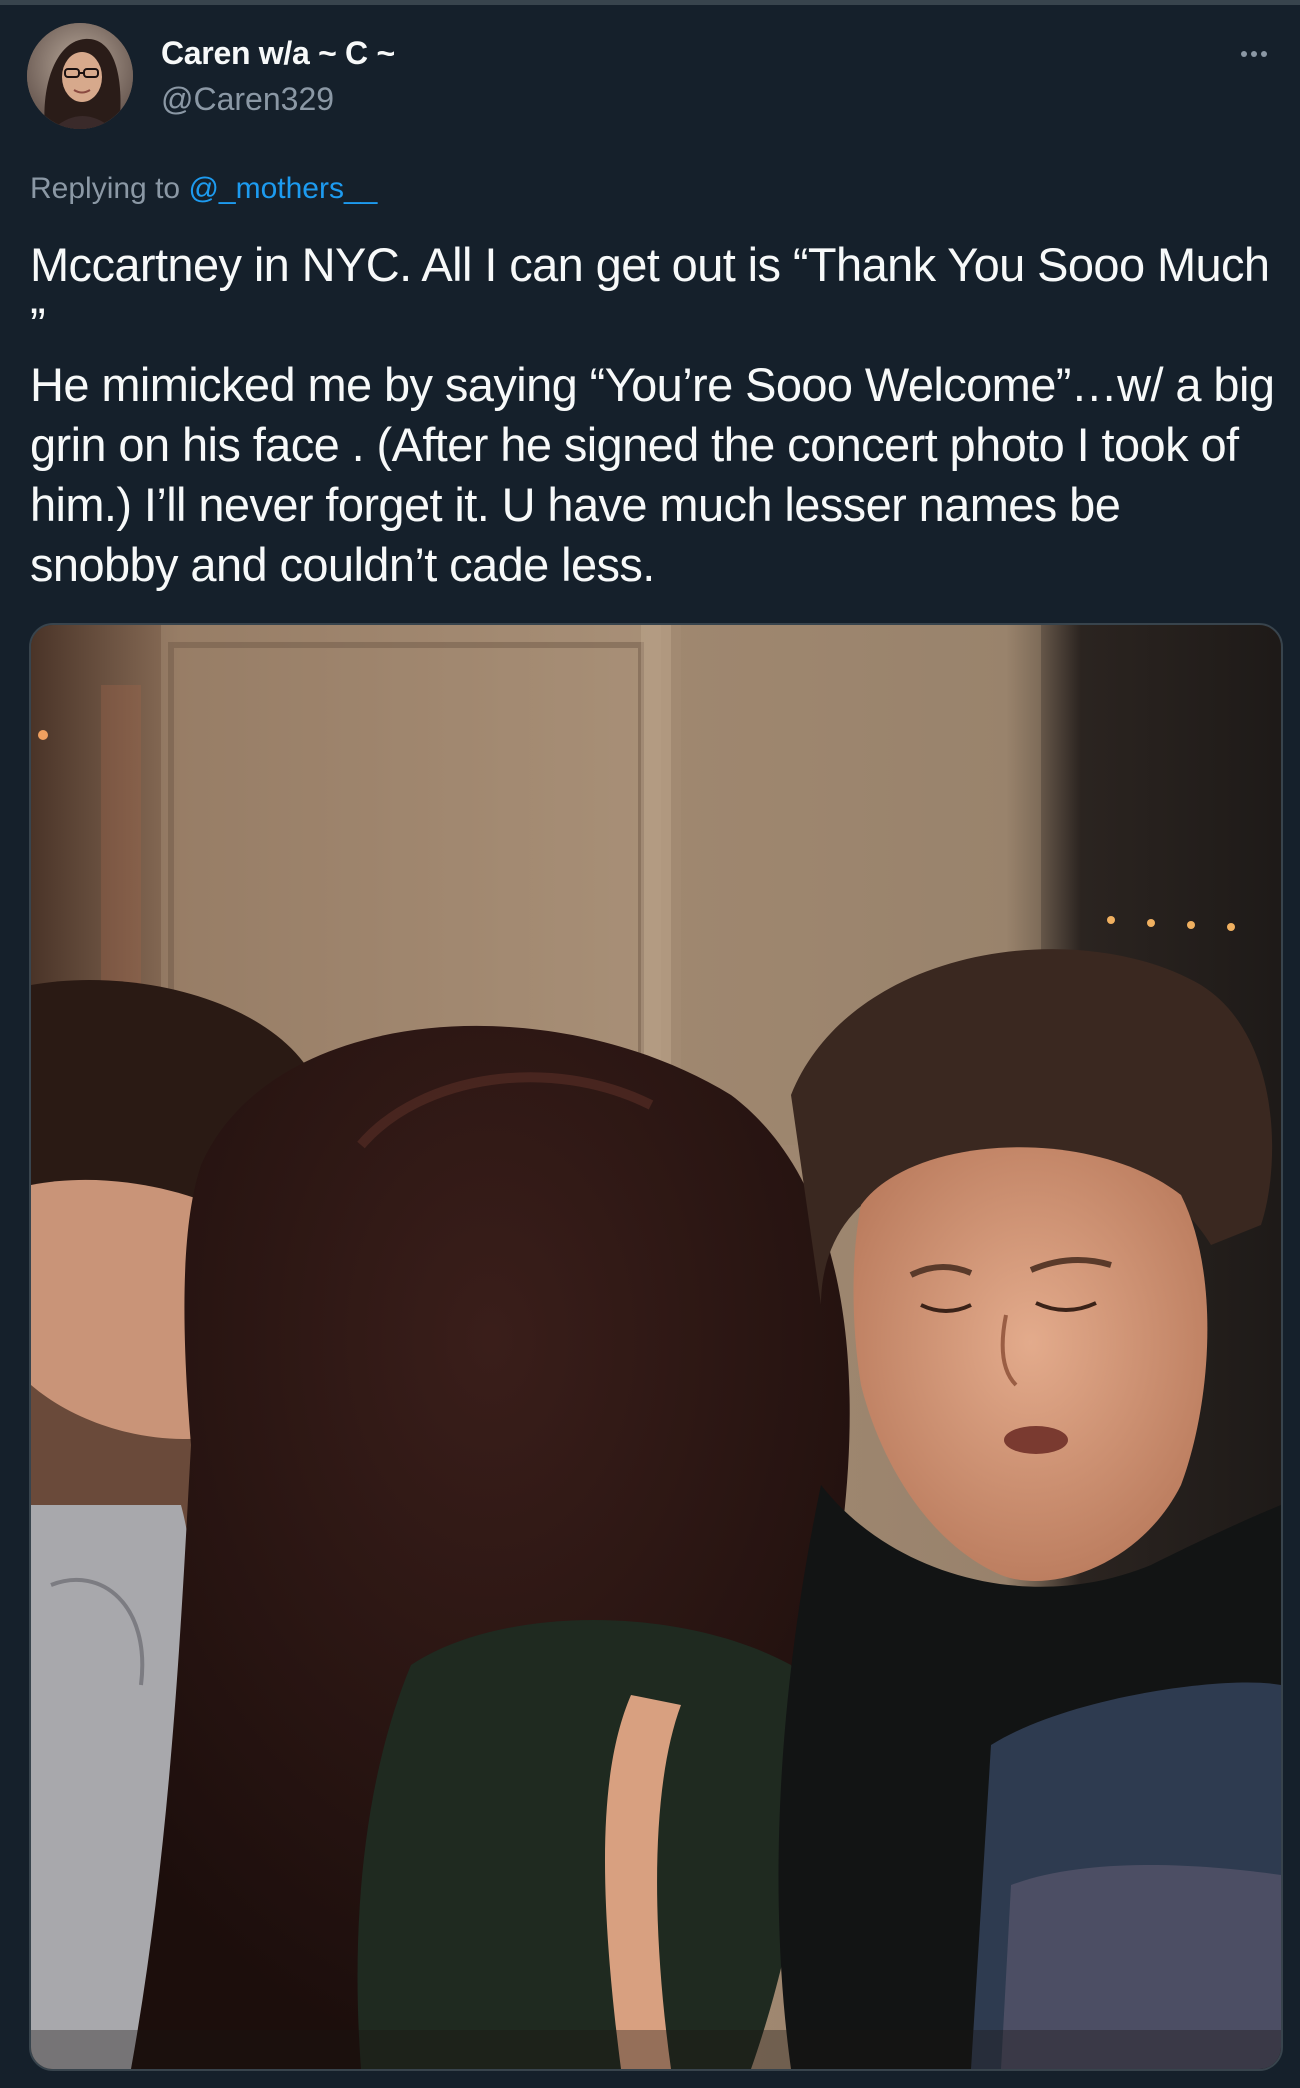  I want to click on replying-to: Replying to @_mothers__, so click(203, 189).